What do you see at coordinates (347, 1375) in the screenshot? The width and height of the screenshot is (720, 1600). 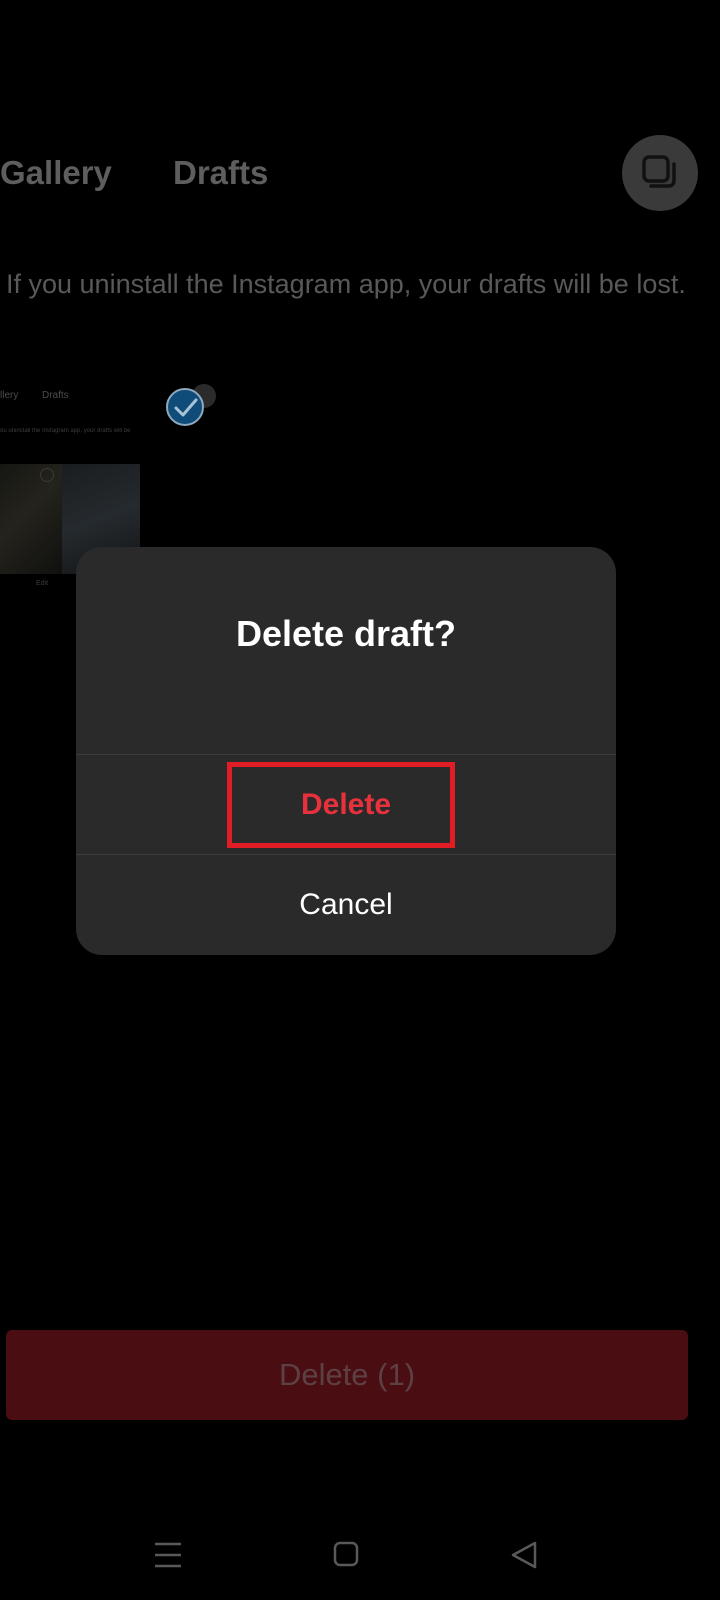 I see `delete-selected-button: Delete (1)` at bounding box center [347, 1375].